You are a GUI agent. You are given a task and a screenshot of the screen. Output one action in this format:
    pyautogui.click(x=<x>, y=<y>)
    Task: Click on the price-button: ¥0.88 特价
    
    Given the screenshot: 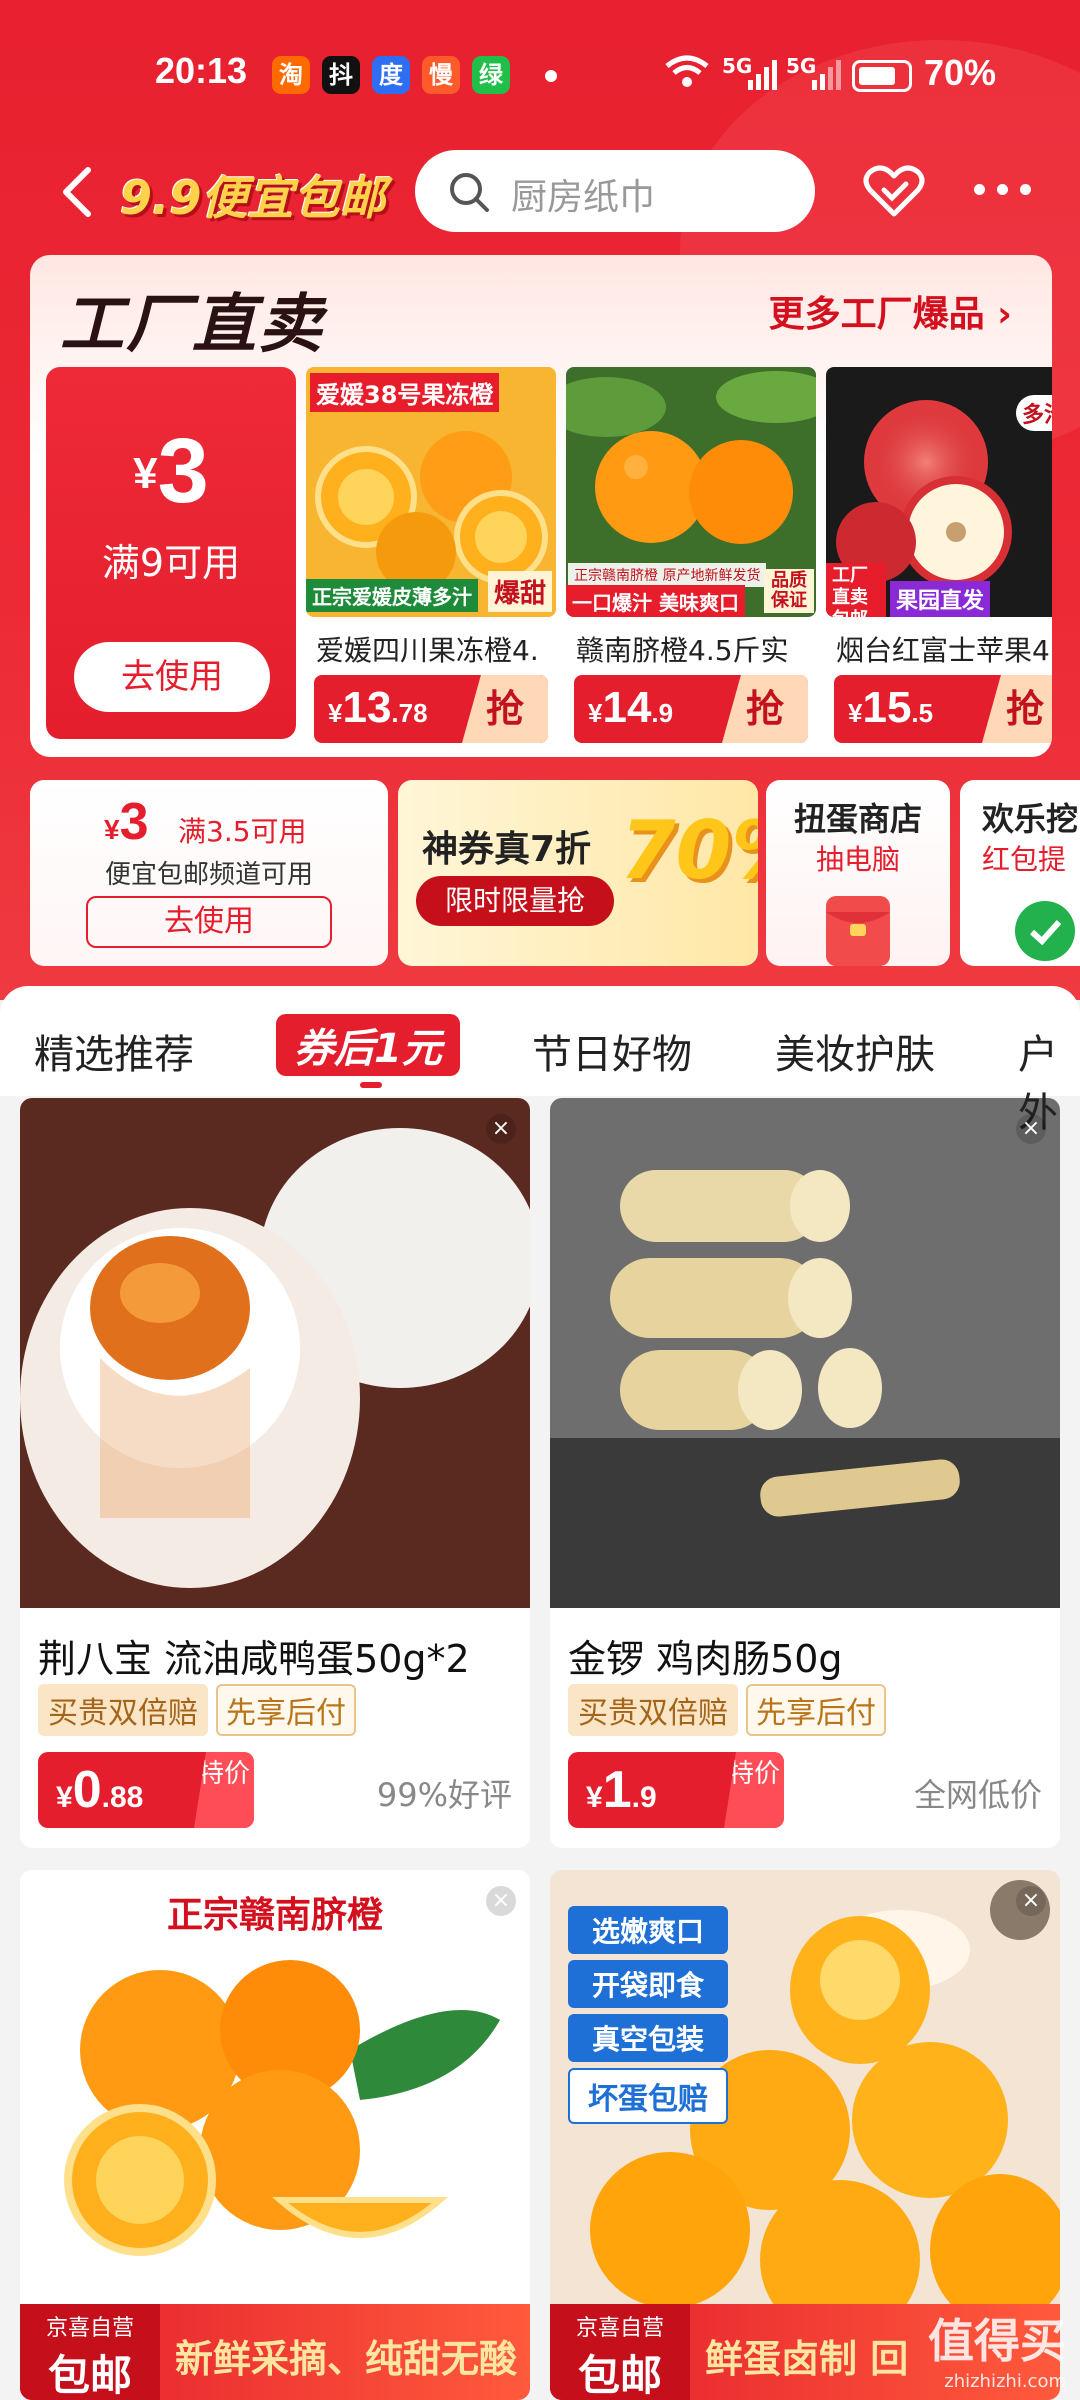 What is the action you would take?
    pyautogui.click(x=146, y=1790)
    